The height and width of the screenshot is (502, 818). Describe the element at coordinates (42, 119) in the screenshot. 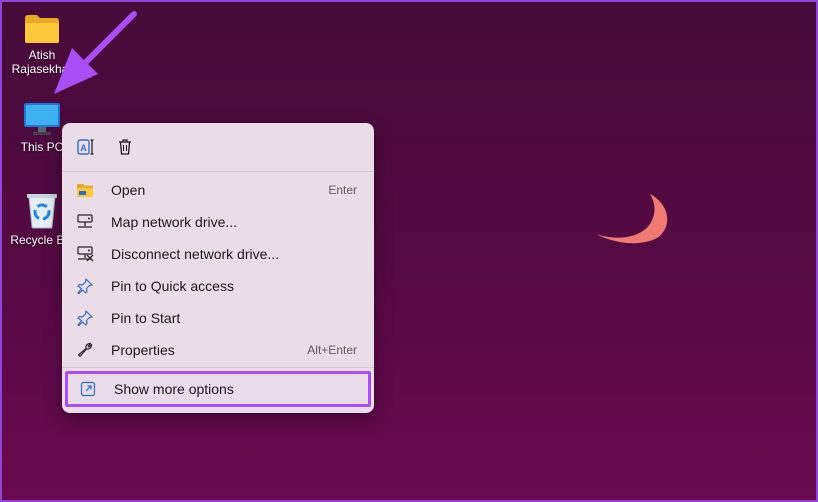

I see `monitor-icon` at that location.